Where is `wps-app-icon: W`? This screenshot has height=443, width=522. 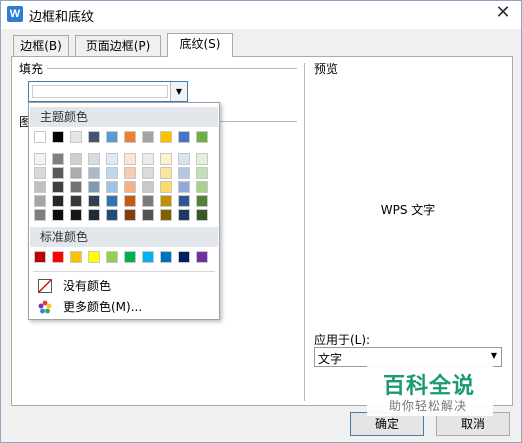
wps-app-icon: W is located at coordinates (15, 14).